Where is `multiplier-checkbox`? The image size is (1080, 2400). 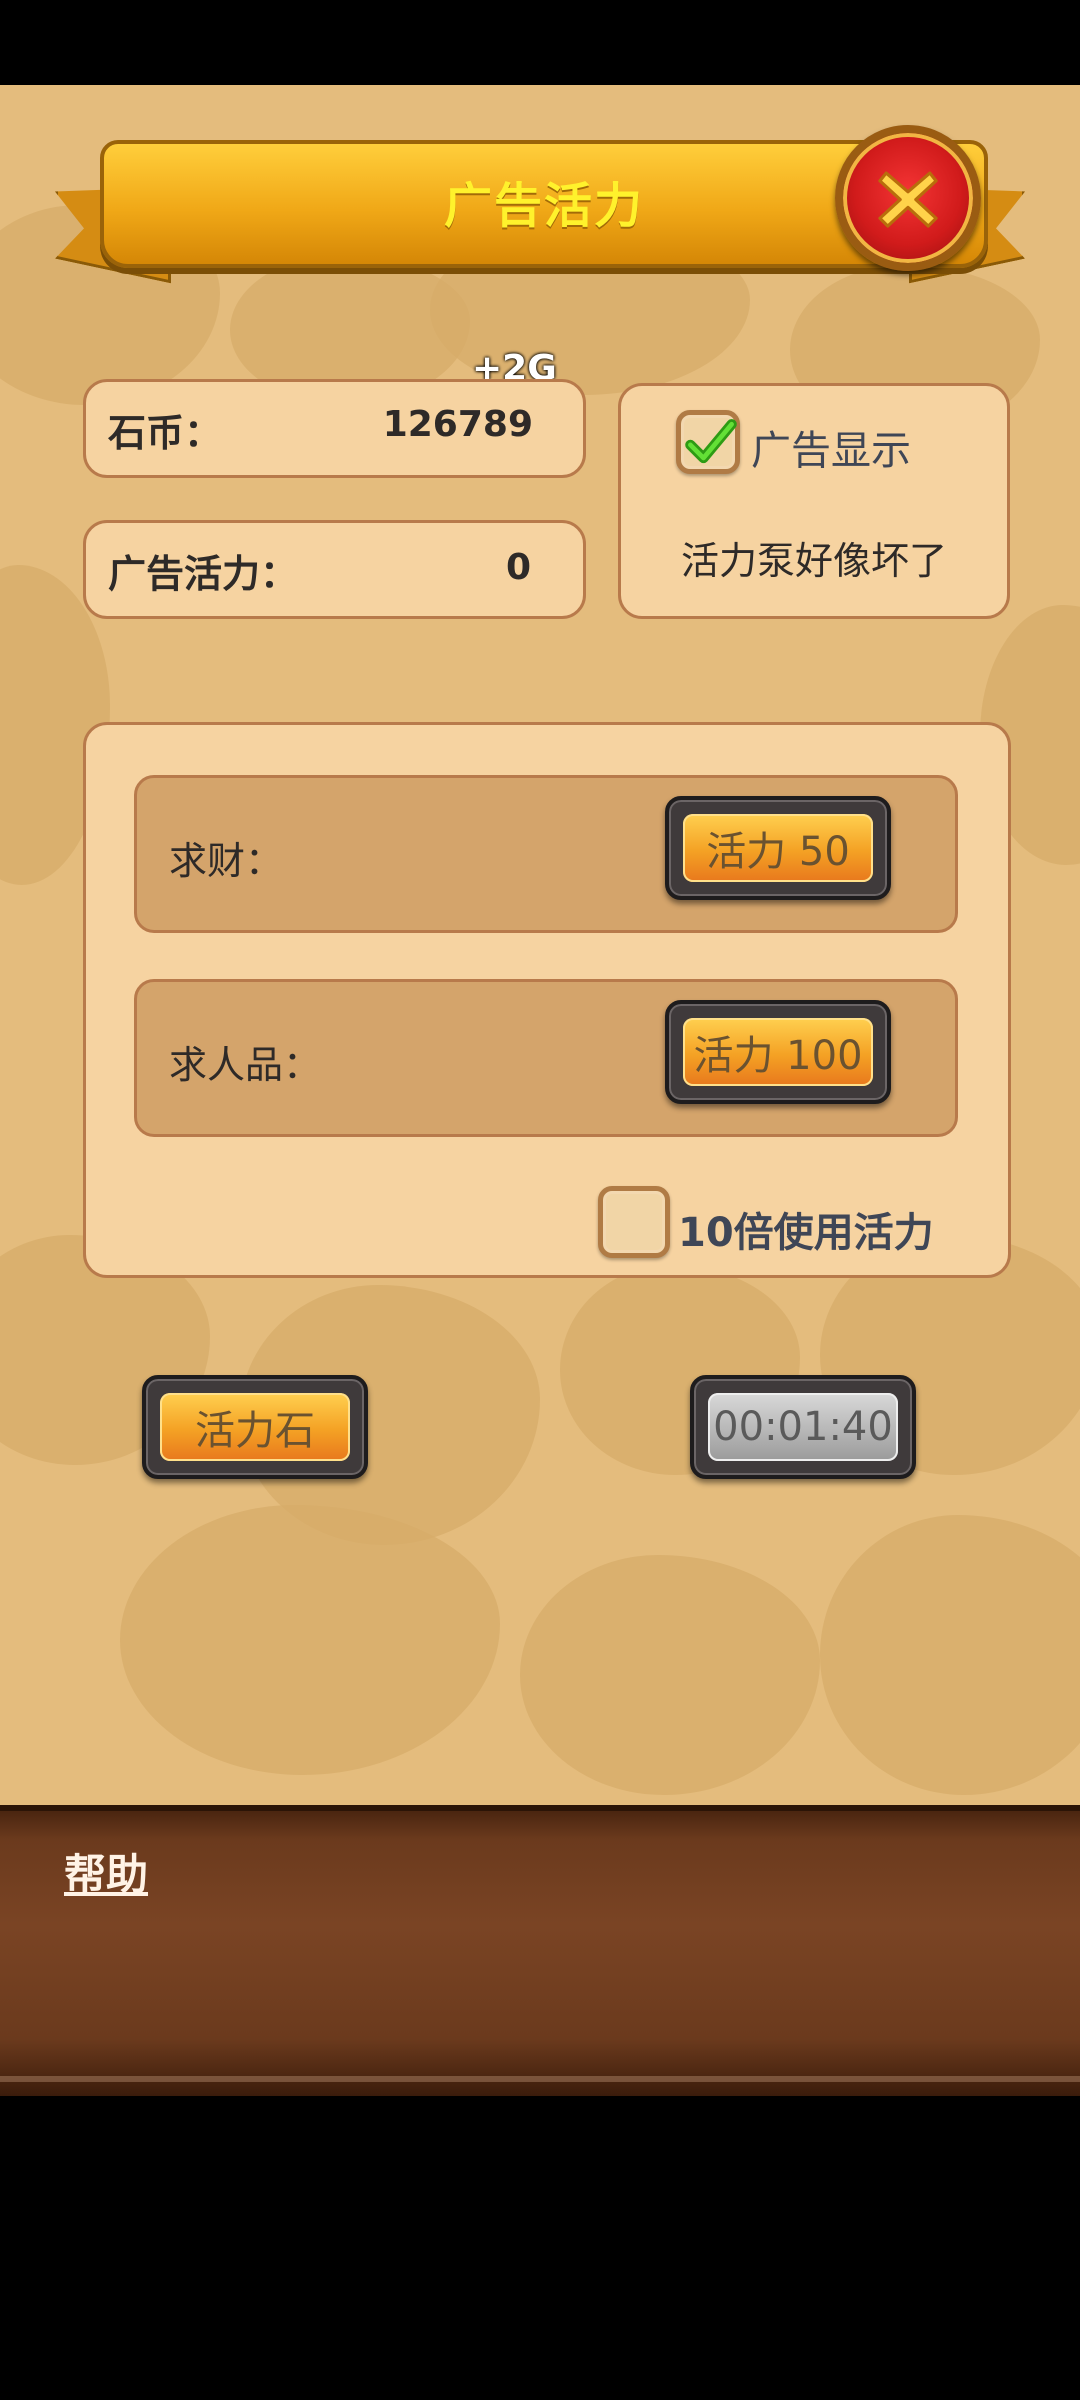 multiplier-checkbox is located at coordinates (634, 1222).